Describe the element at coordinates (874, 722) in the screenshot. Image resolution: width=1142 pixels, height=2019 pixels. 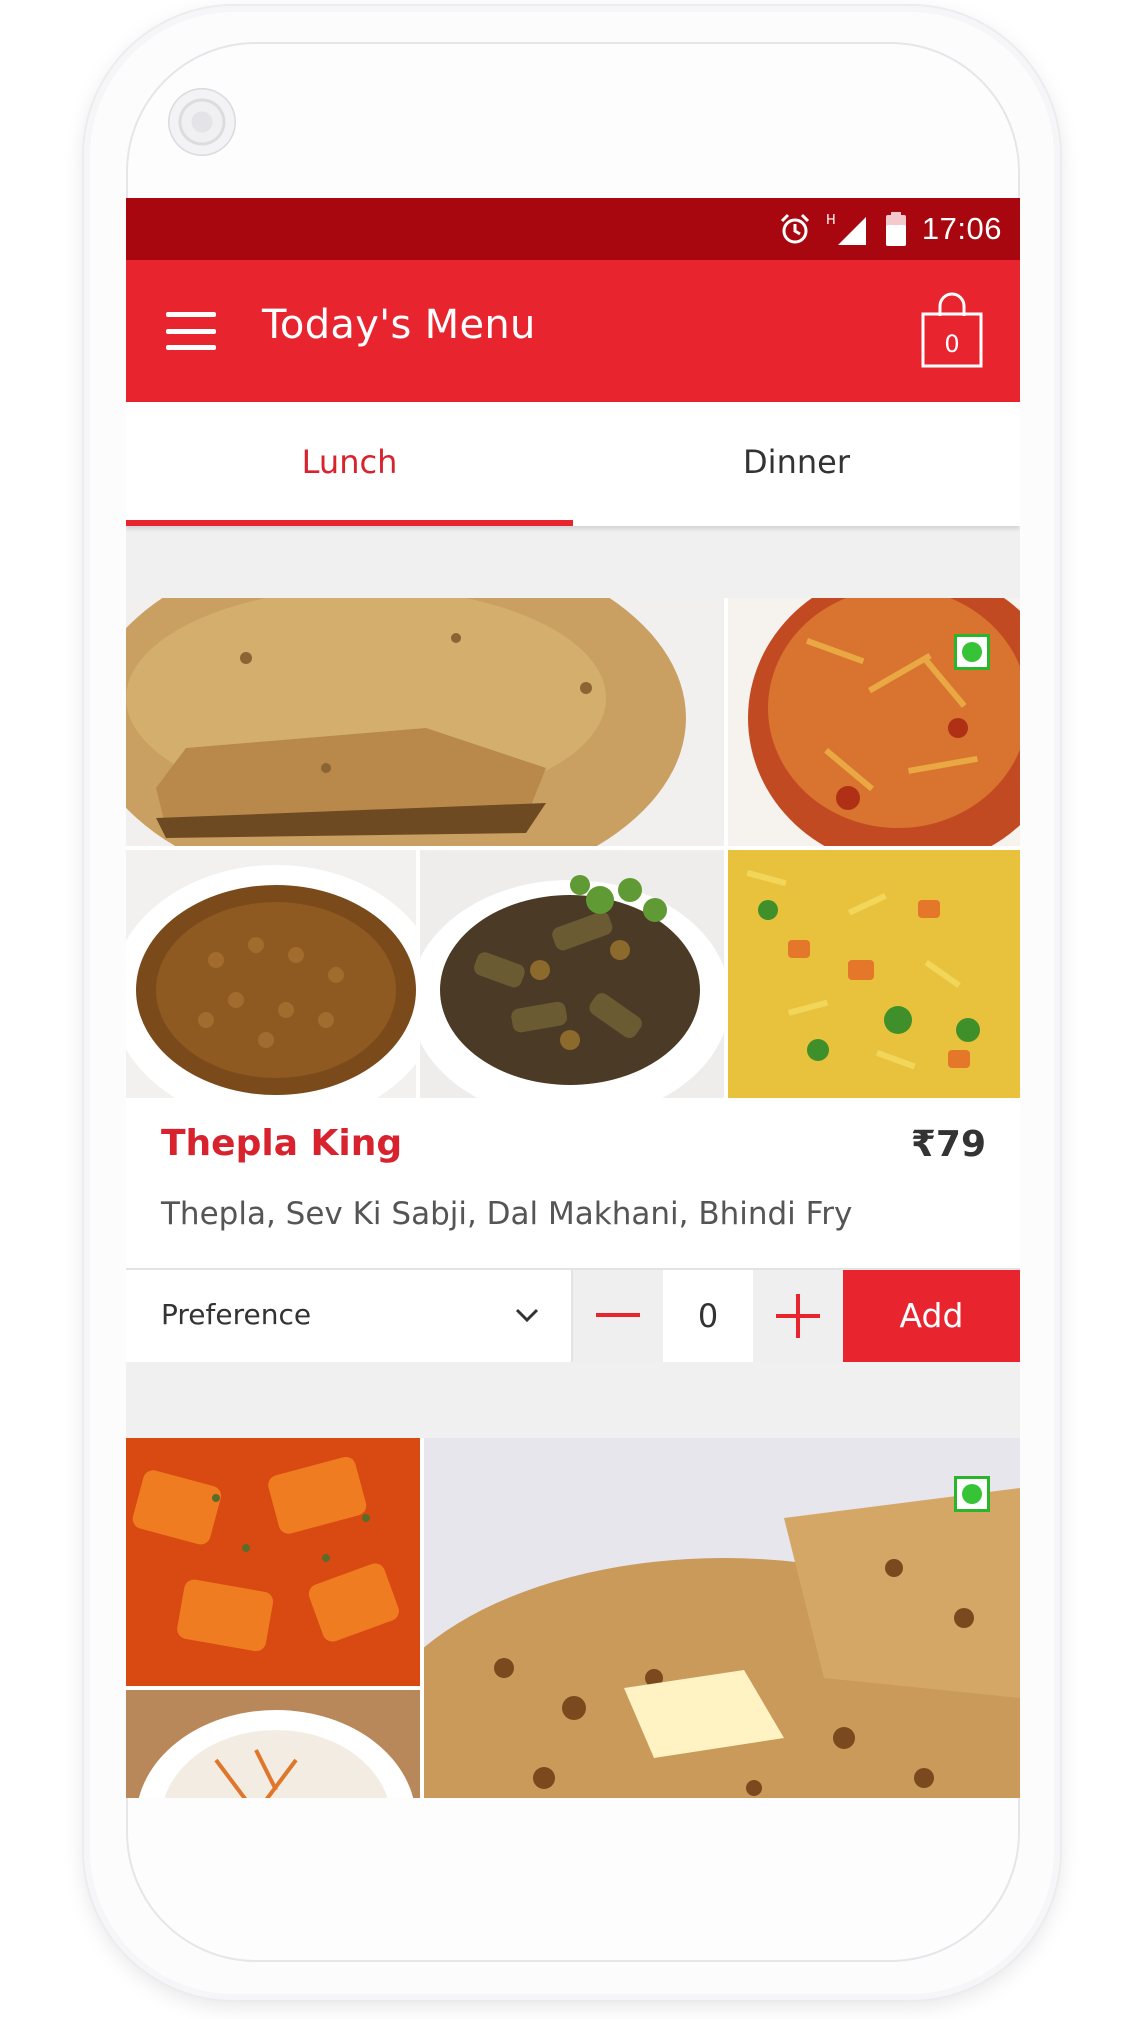
I see `sev-sabji-image` at that location.